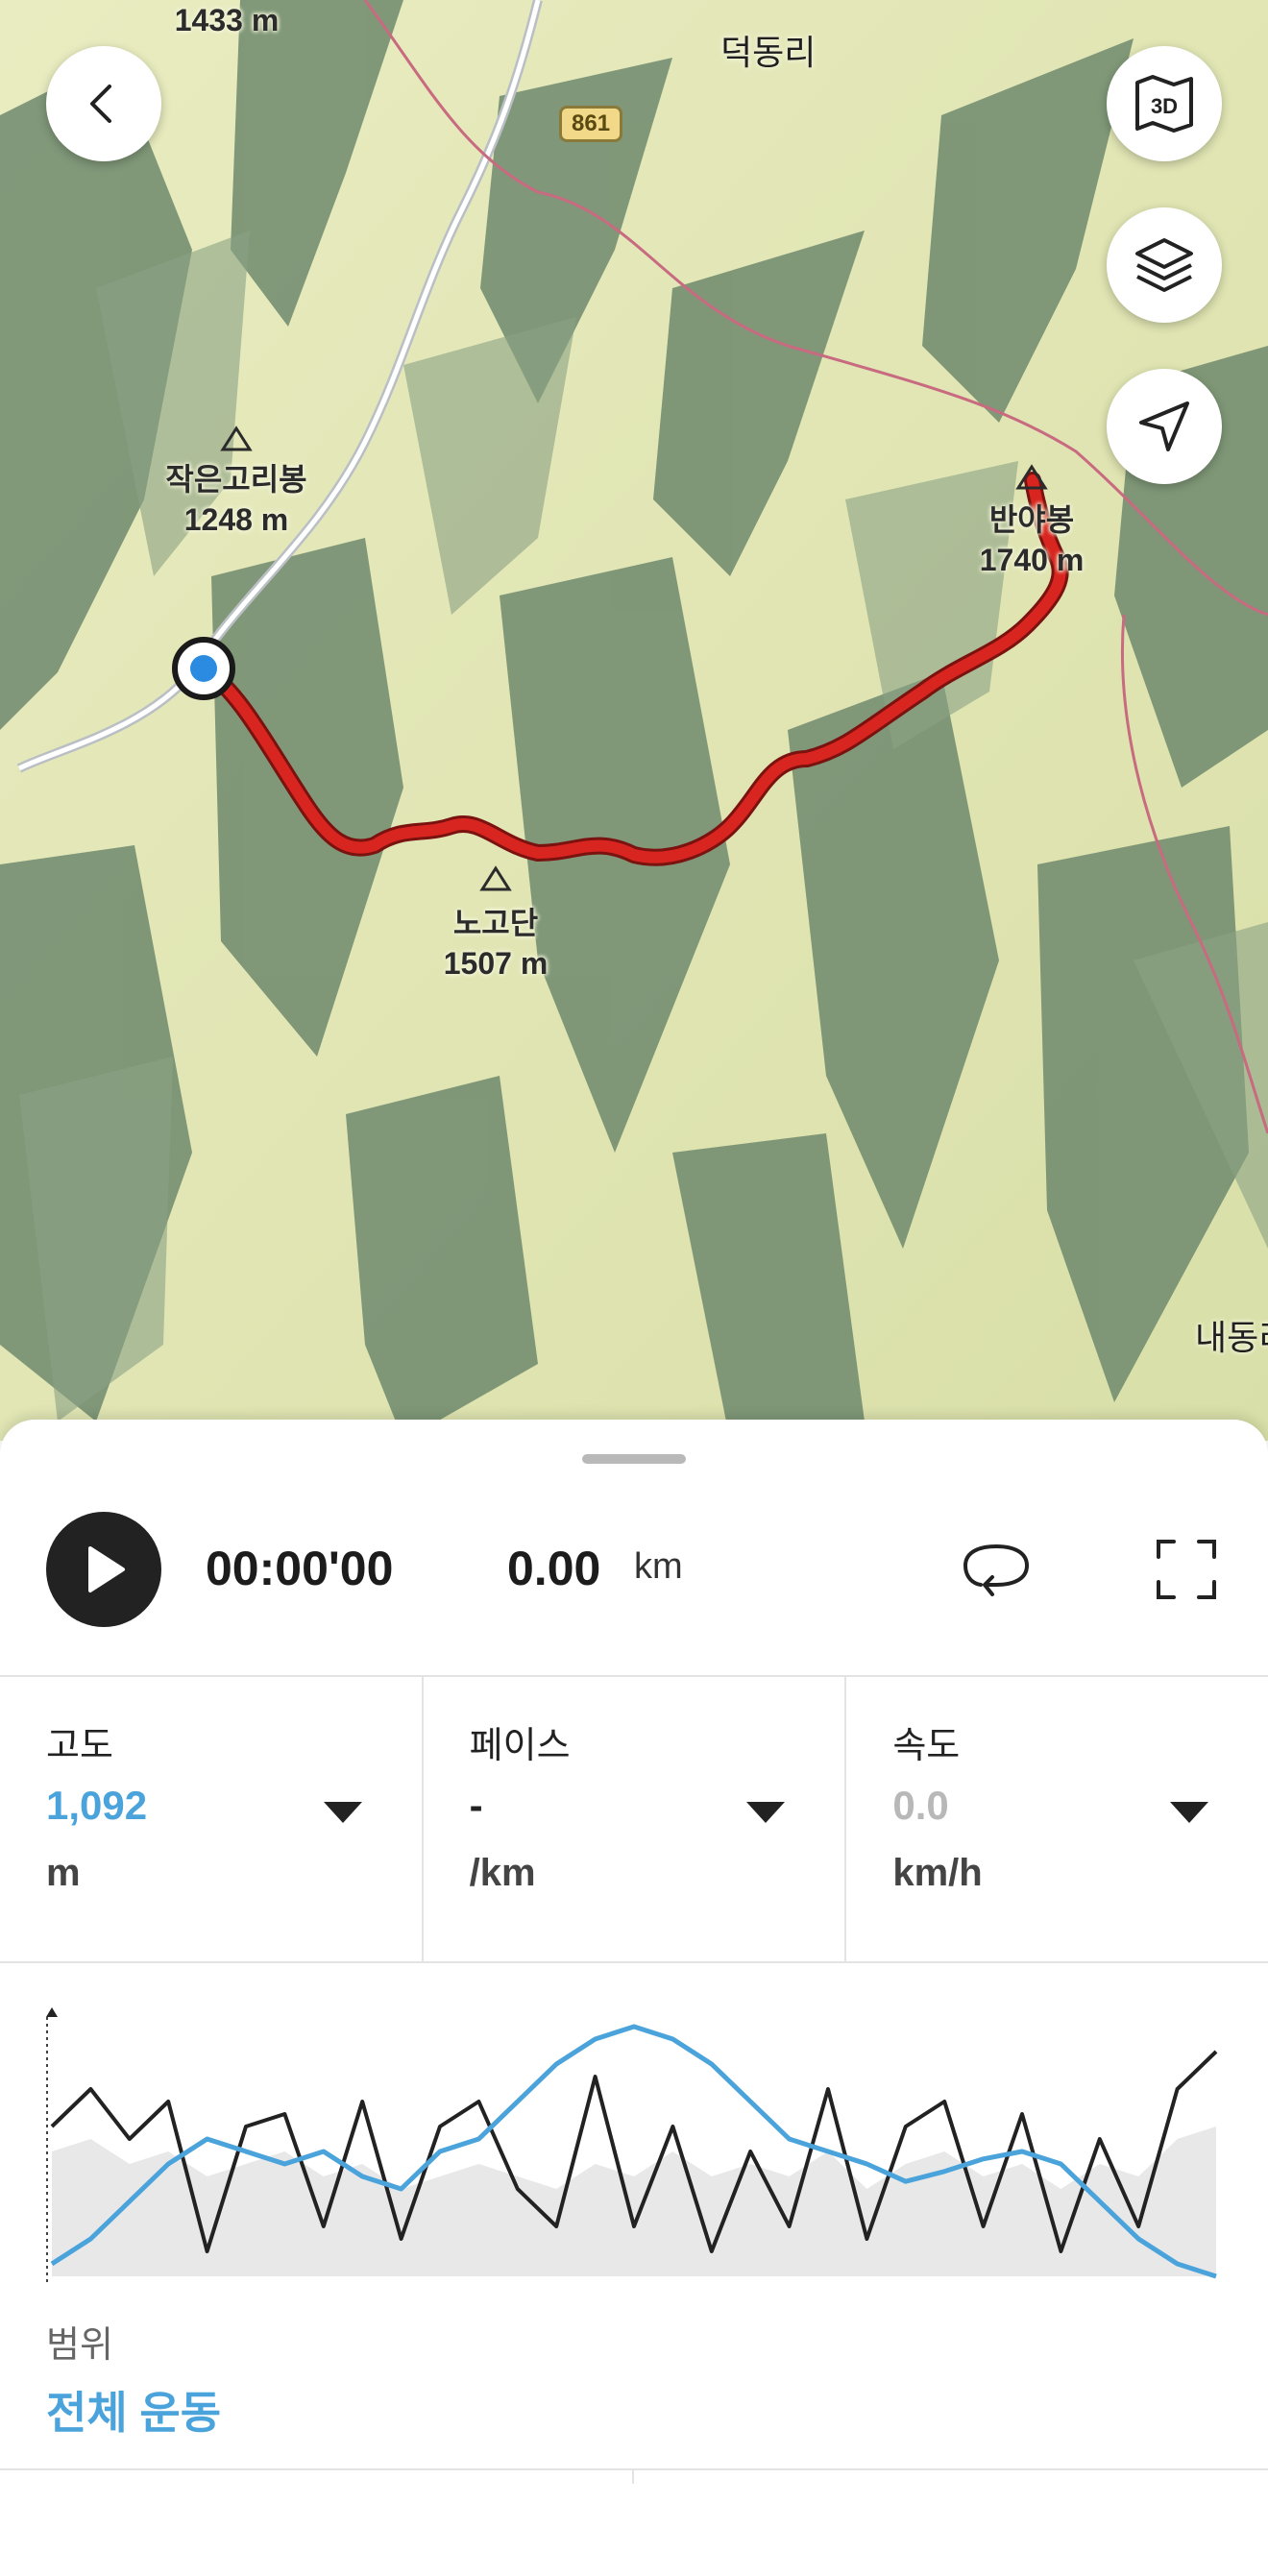 This screenshot has width=1268, height=2576. Describe the element at coordinates (496, 943) in the screenshot. I see `peak-label-nogodan: 노고단 1507 m` at that location.